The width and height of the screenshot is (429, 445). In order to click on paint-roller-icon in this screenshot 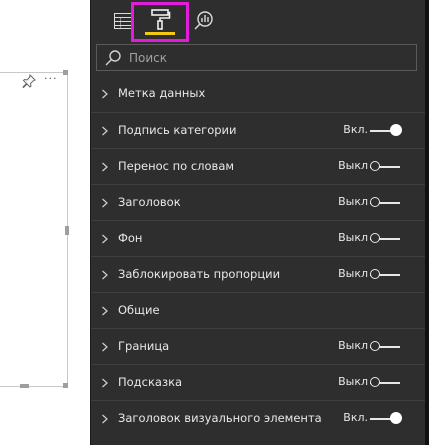, I will do `click(161, 19)`.